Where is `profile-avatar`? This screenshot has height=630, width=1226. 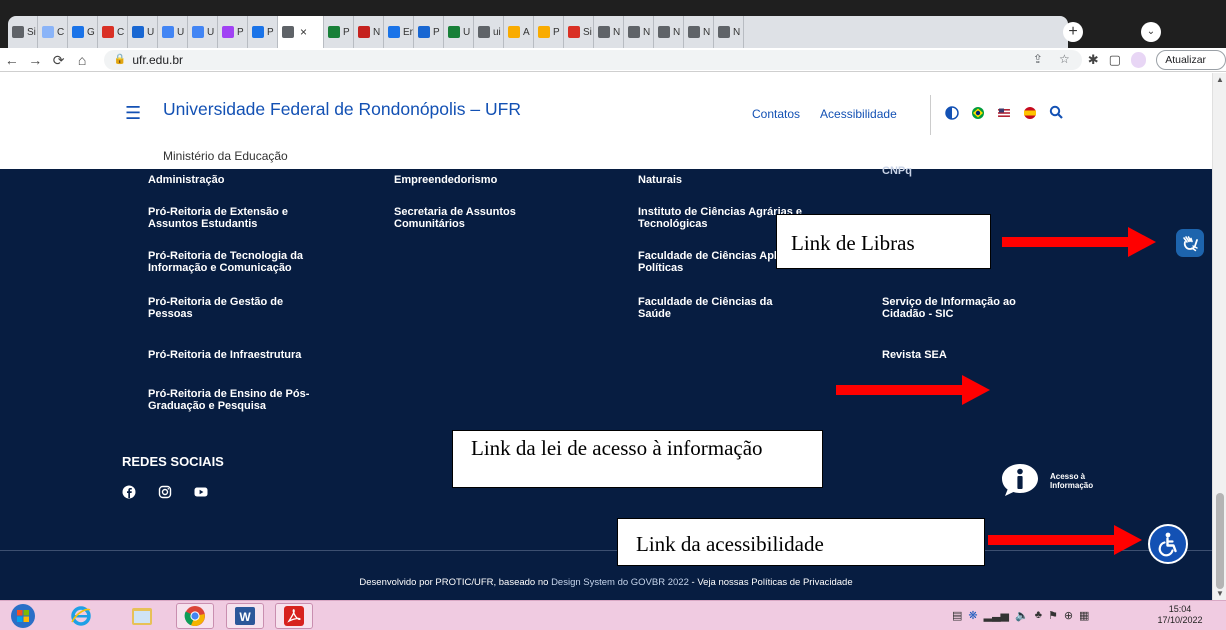
profile-avatar is located at coordinates (1138, 59).